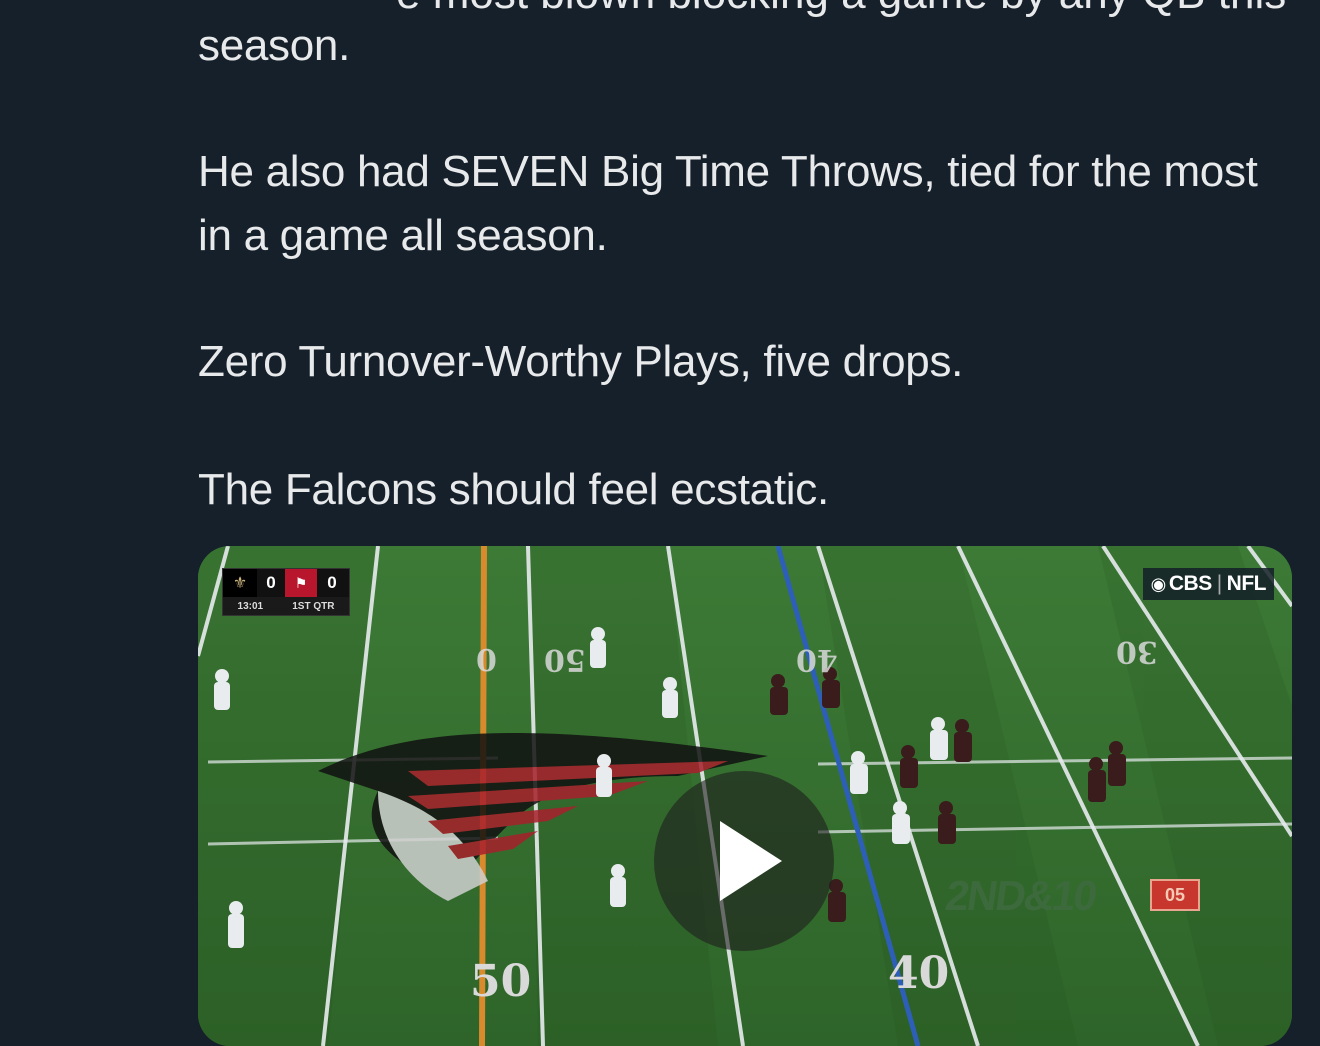 The height and width of the screenshot is (1046, 1320). I want to click on team1-score: 0, so click(271, 582).